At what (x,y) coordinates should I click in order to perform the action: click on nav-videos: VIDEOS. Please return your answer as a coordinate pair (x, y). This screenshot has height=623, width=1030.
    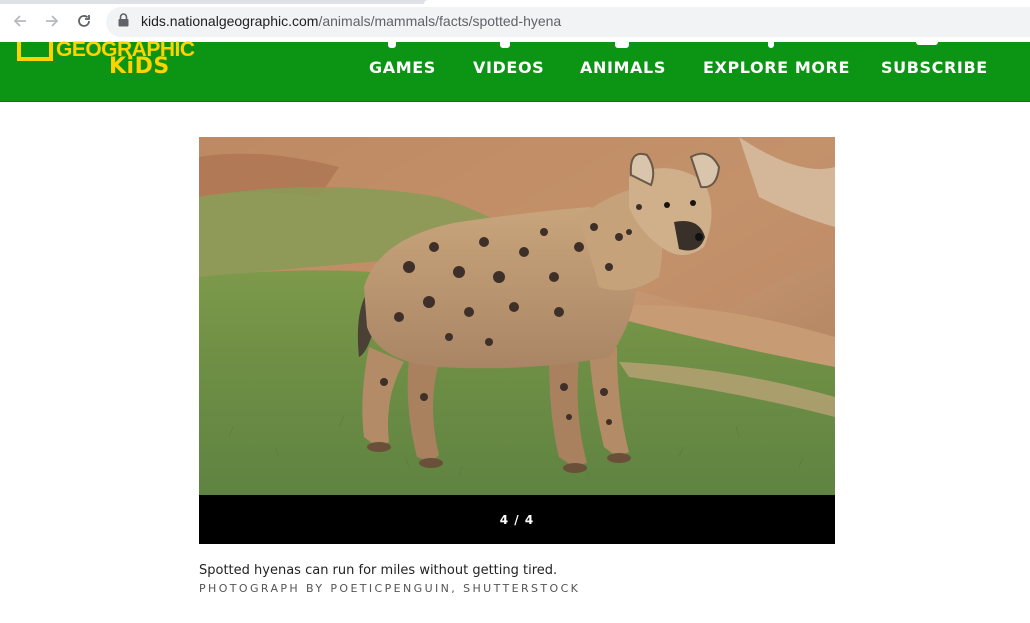
    Looking at the image, I should click on (508, 67).